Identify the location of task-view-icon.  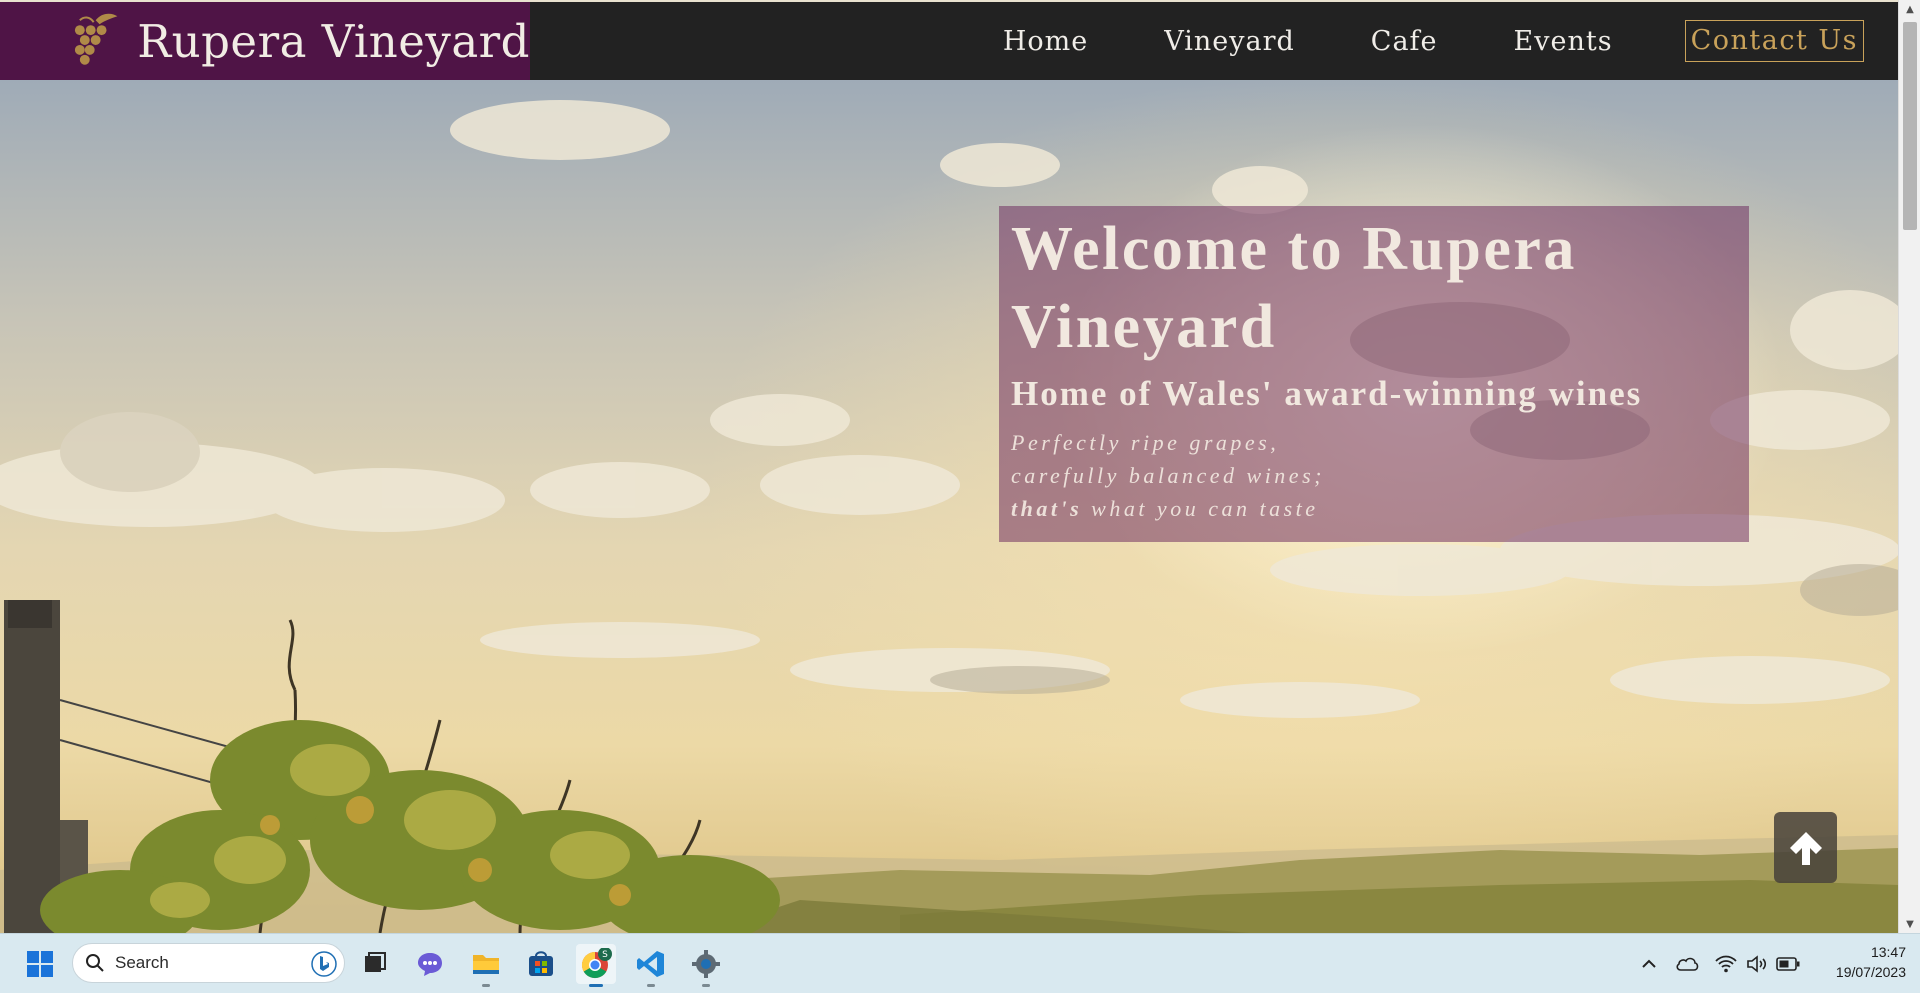
(375, 962).